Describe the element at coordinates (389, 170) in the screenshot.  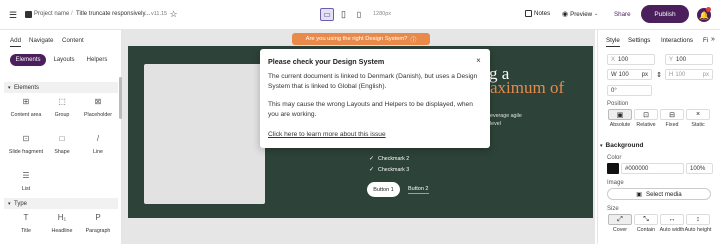
I see `hero-checkmark-item: ✓ Checkmark 3` at that location.